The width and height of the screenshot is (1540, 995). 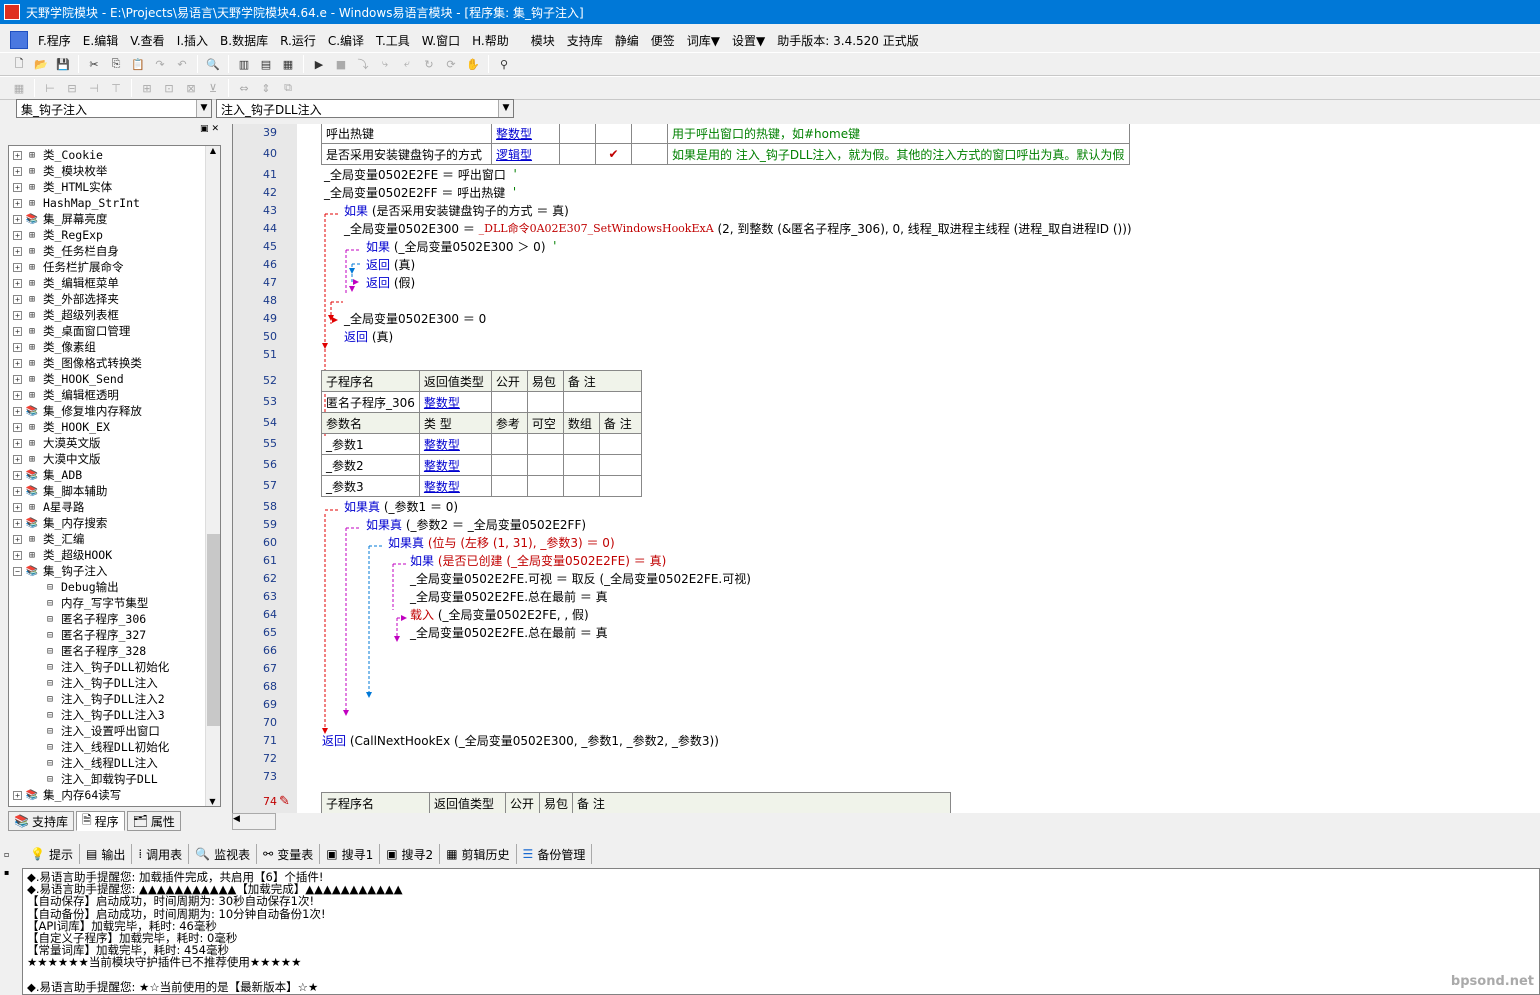 What do you see at coordinates (131, 683) in the screenshot?
I see `tree-child-item: ⊟ 注入_钩子DLL注入` at bounding box center [131, 683].